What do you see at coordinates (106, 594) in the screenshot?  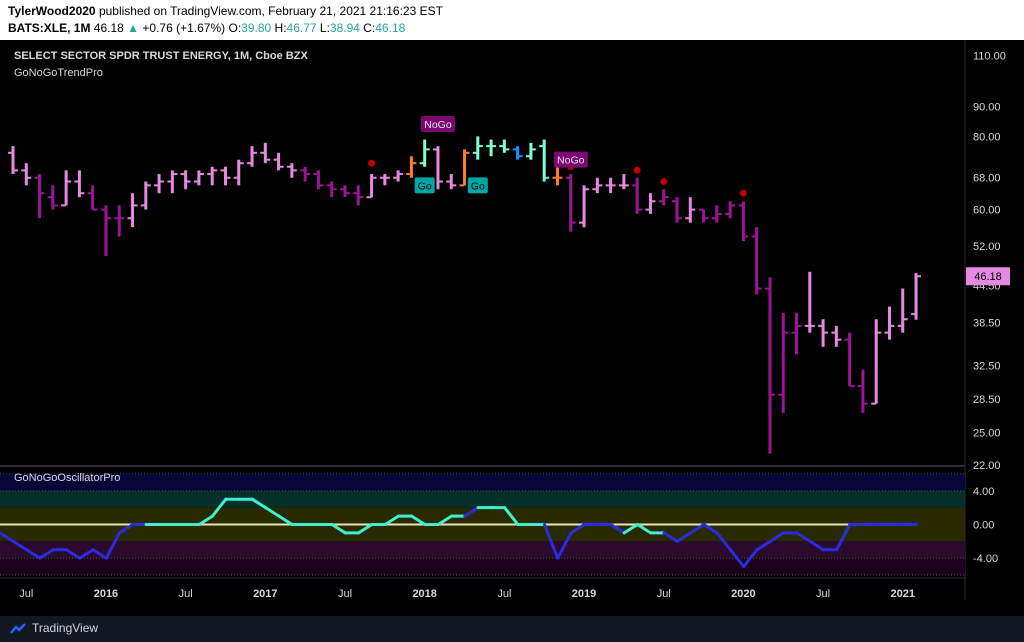 I see `time-tick-label: 2016` at bounding box center [106, 594].